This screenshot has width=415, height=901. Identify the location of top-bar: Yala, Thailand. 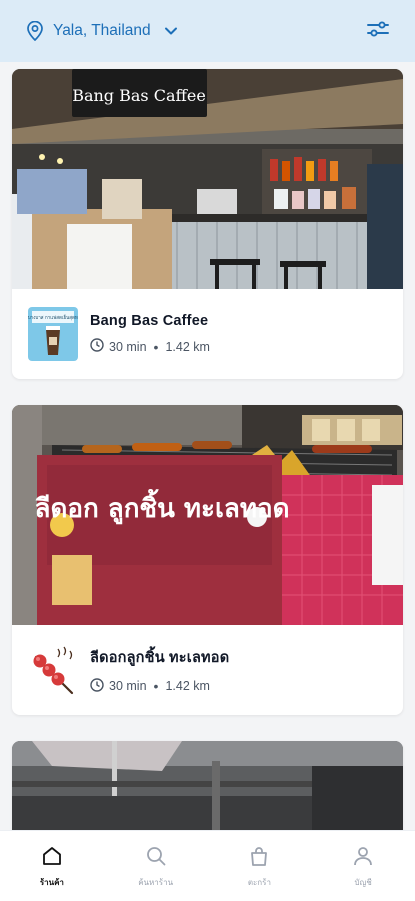
(207, 31).